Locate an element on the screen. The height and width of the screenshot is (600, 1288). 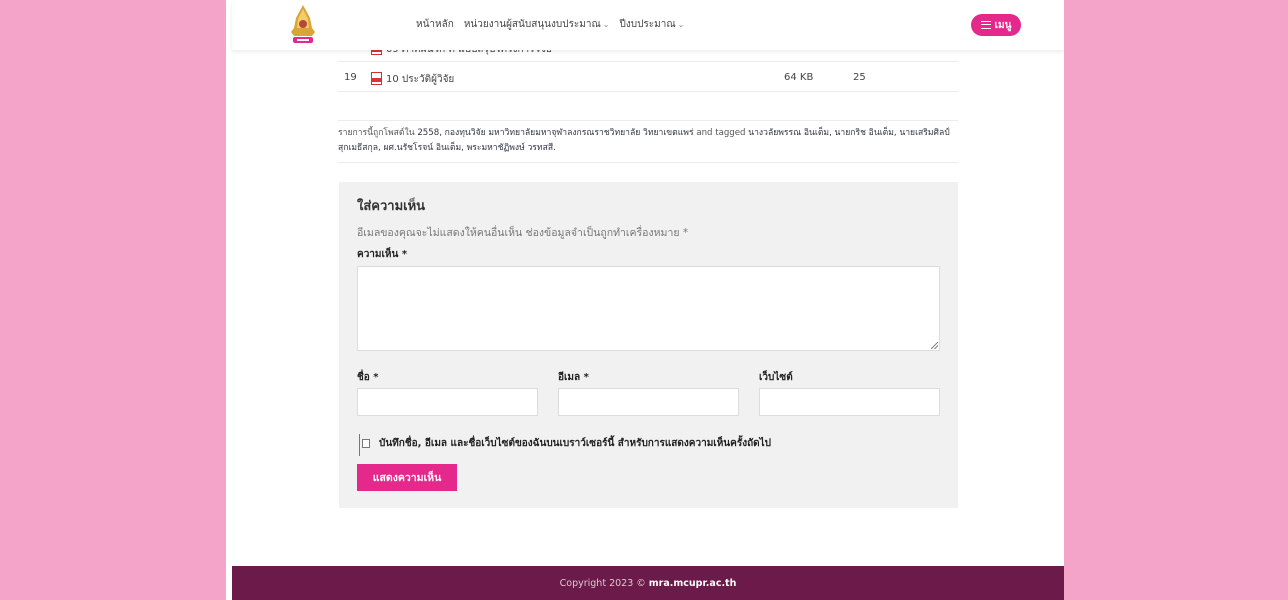
table-row: 19 10 ประวัติผู้วิจัย 64 KB 25 is located at coordinates (648, 79).